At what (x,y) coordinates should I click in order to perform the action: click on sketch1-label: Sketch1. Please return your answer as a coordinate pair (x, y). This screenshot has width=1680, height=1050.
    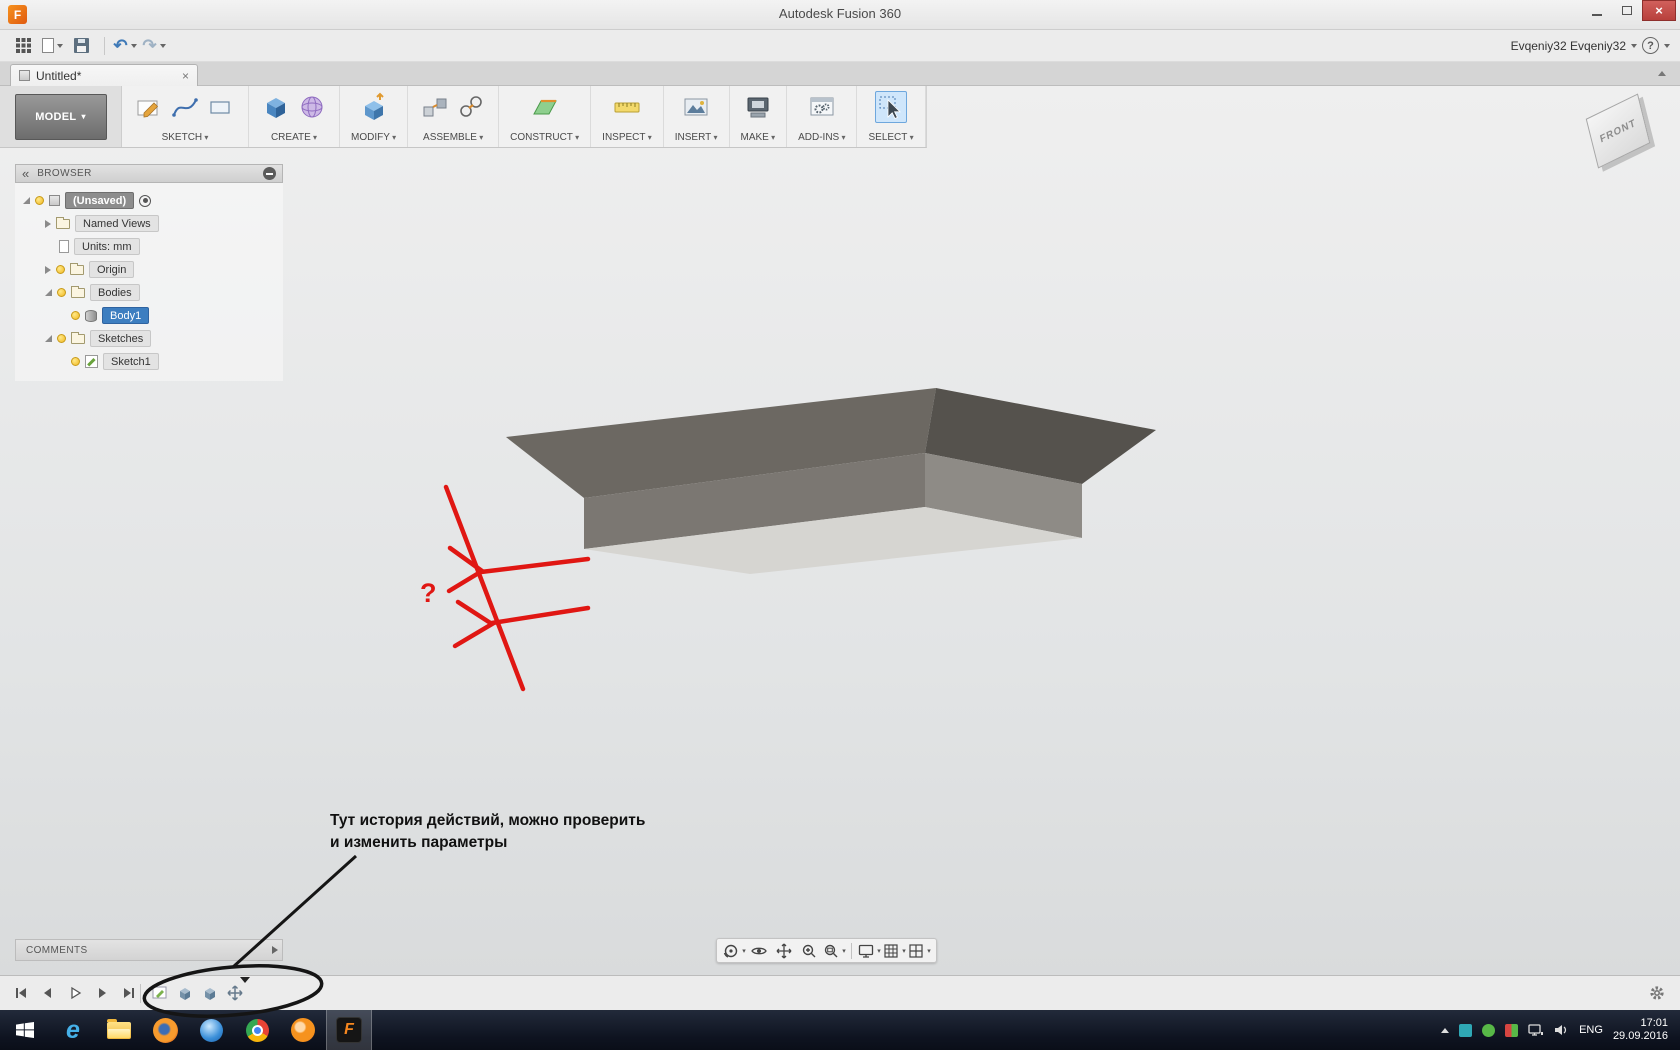
    Looking at the image, I should click on (131, 361).